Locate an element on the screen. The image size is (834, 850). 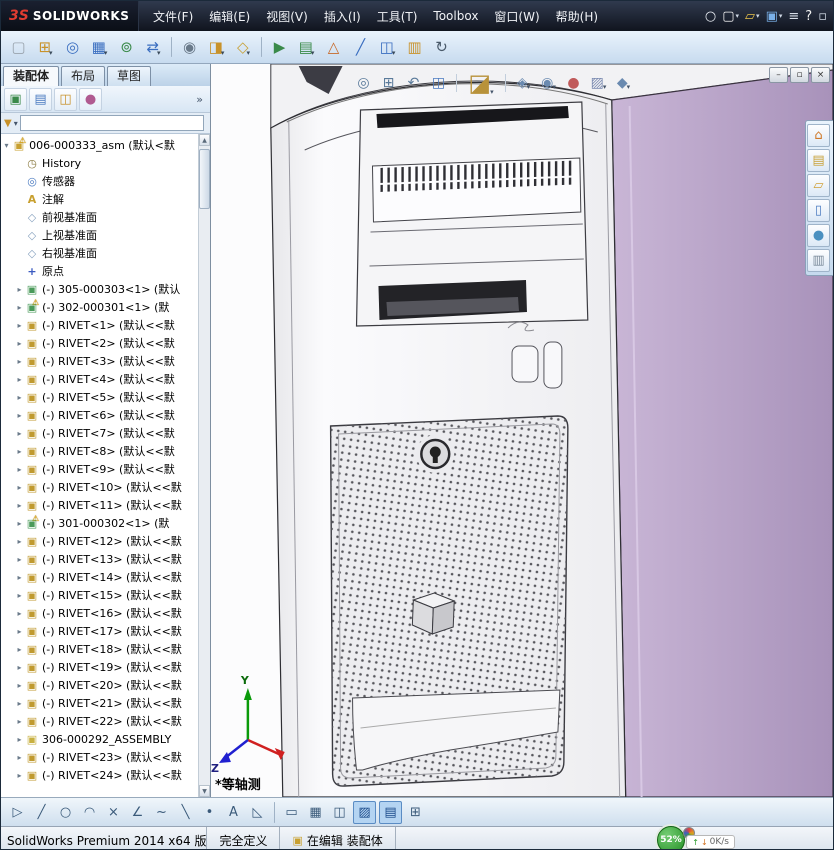
sketch-pattern-icon: ▦ is located at coordinates (315, 812).